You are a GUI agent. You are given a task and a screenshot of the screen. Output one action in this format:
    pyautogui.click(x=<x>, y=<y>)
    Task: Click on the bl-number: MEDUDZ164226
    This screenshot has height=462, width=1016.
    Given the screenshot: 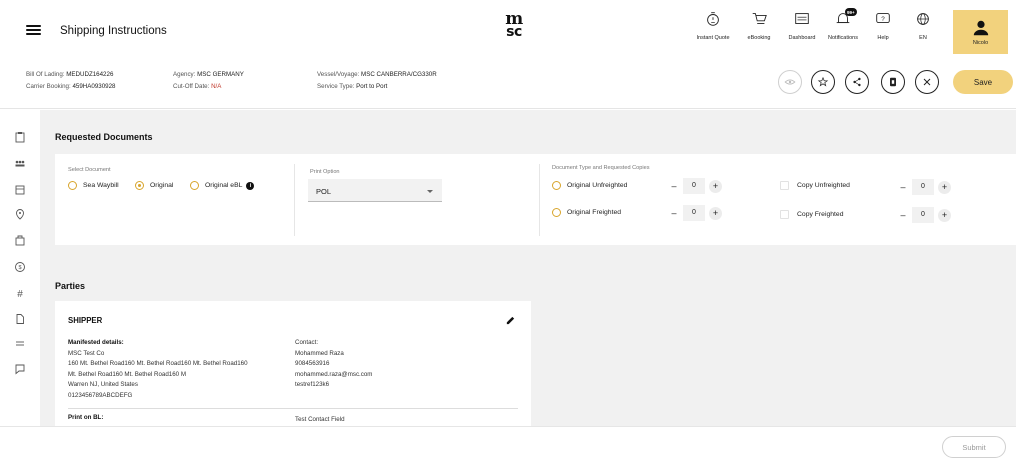 What is the action you would take?
    pyautogui.click(x=90, y=74)
    